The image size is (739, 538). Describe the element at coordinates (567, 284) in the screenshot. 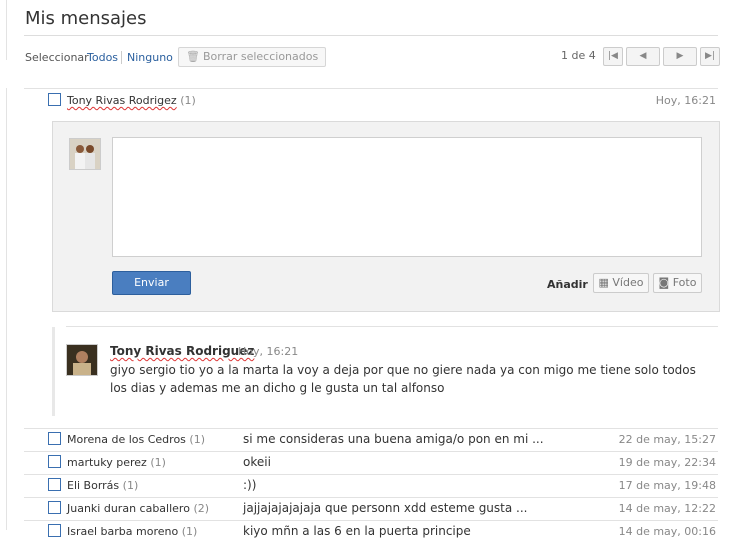

I see `add-label: Añadir` at that location.